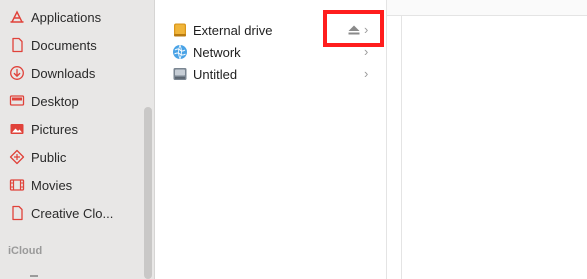  I want to click on public-icon, so click(17, 157).